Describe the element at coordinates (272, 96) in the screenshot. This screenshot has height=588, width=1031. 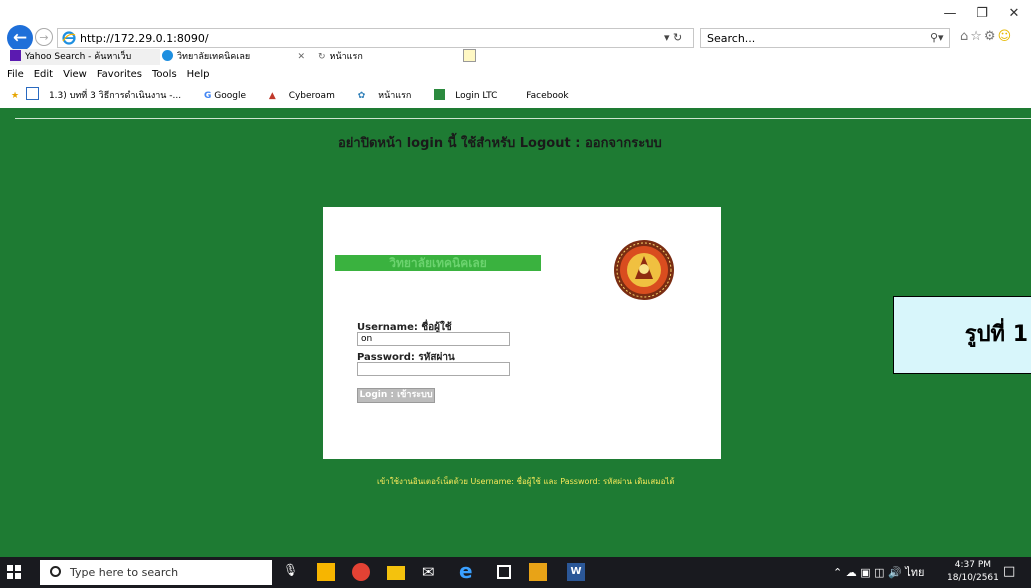
I see `cyberoam-icon: ▲` at that location.